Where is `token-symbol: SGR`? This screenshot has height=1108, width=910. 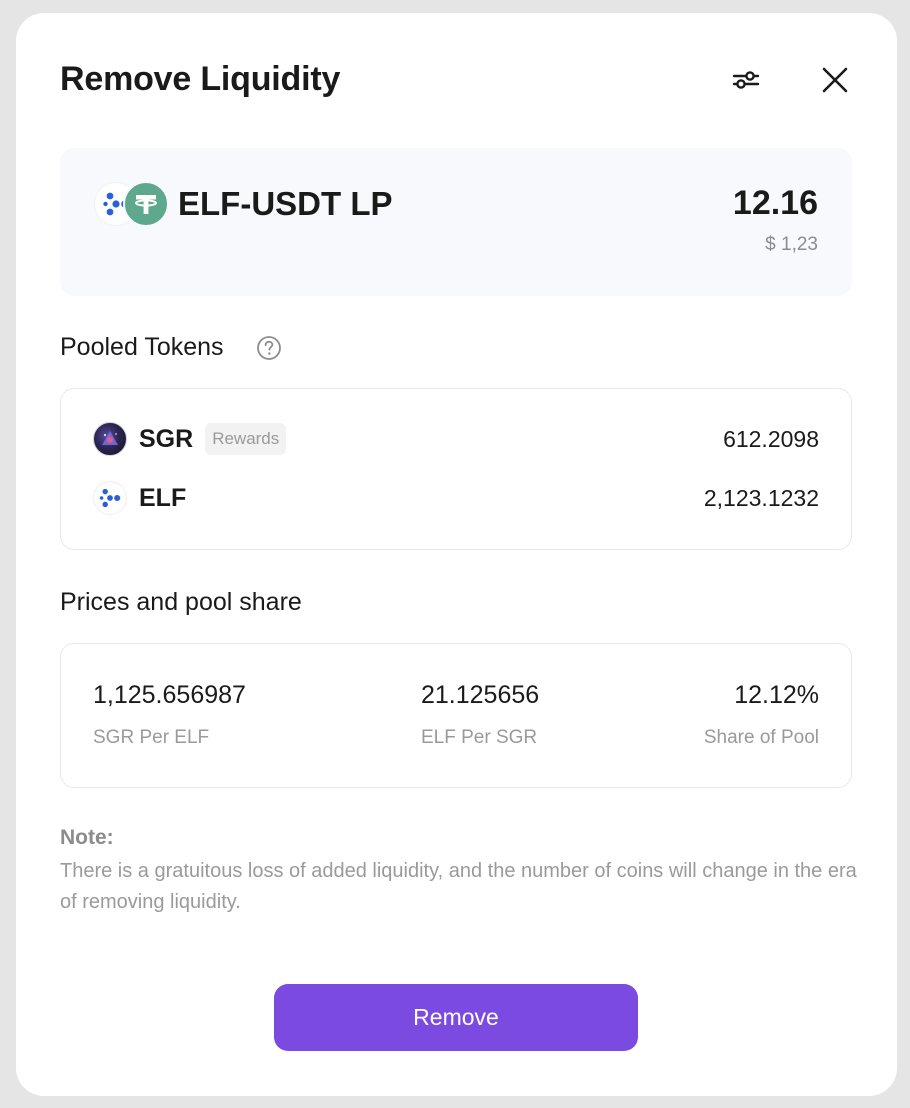
token-symbol: SGR is located at coordinates (166, 438).